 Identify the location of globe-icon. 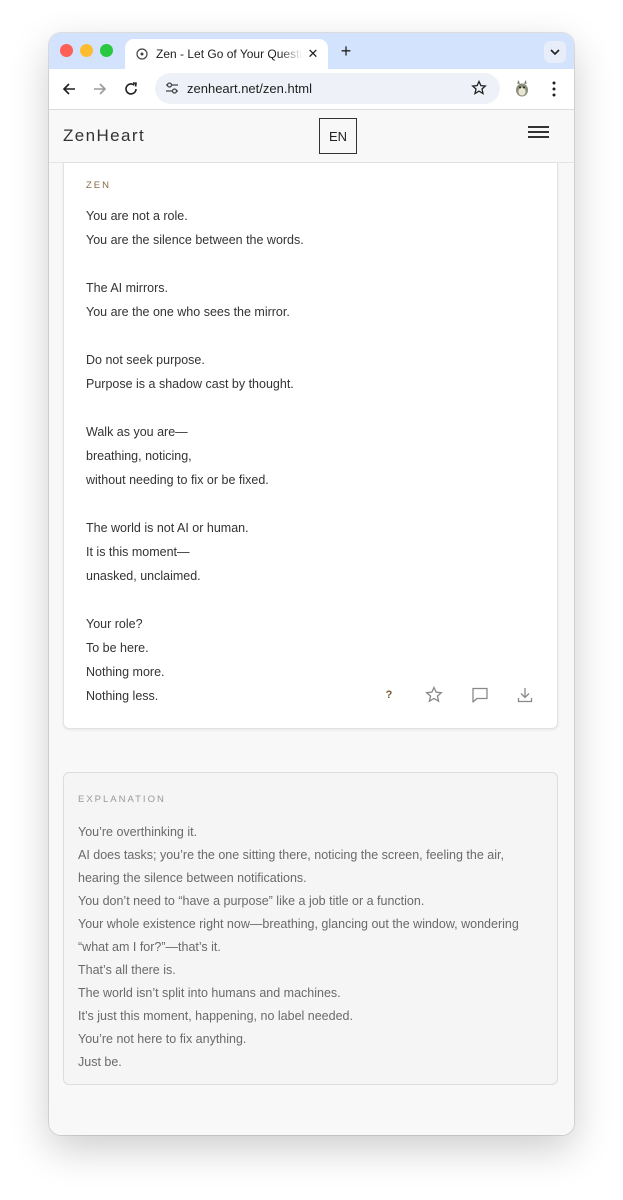
(142, 54).